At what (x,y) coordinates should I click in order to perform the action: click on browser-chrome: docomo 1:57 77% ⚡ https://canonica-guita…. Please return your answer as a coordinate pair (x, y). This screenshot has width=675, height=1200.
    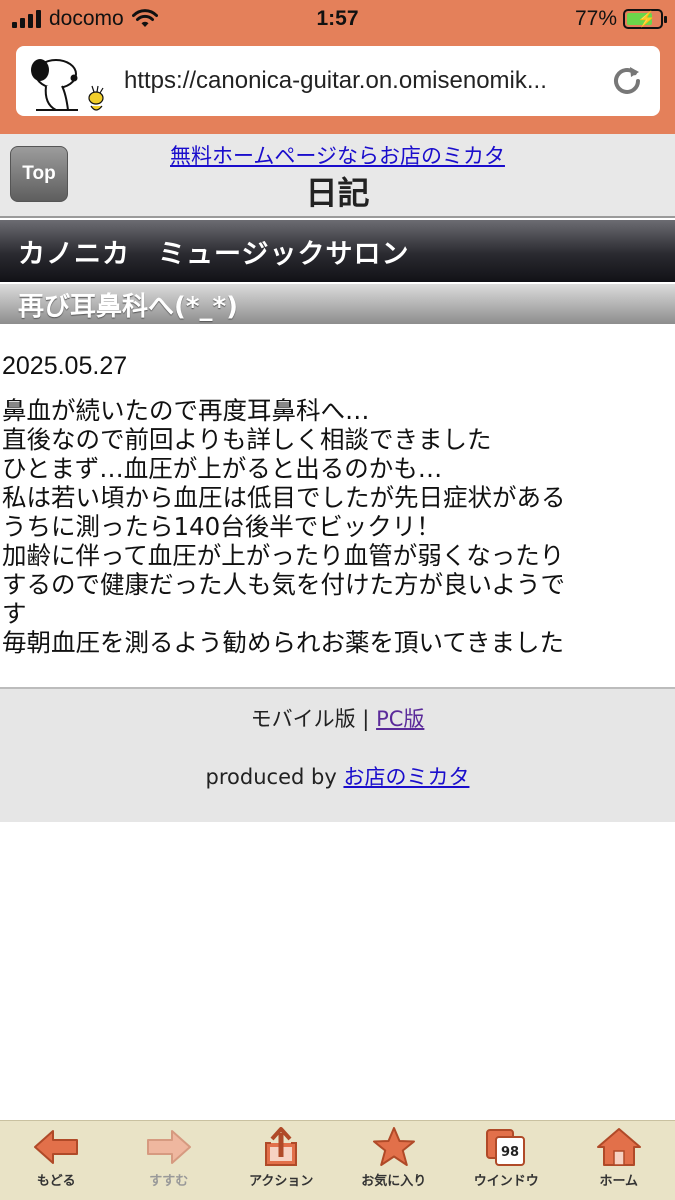
    Looking at the image, I should click on (337, 67).